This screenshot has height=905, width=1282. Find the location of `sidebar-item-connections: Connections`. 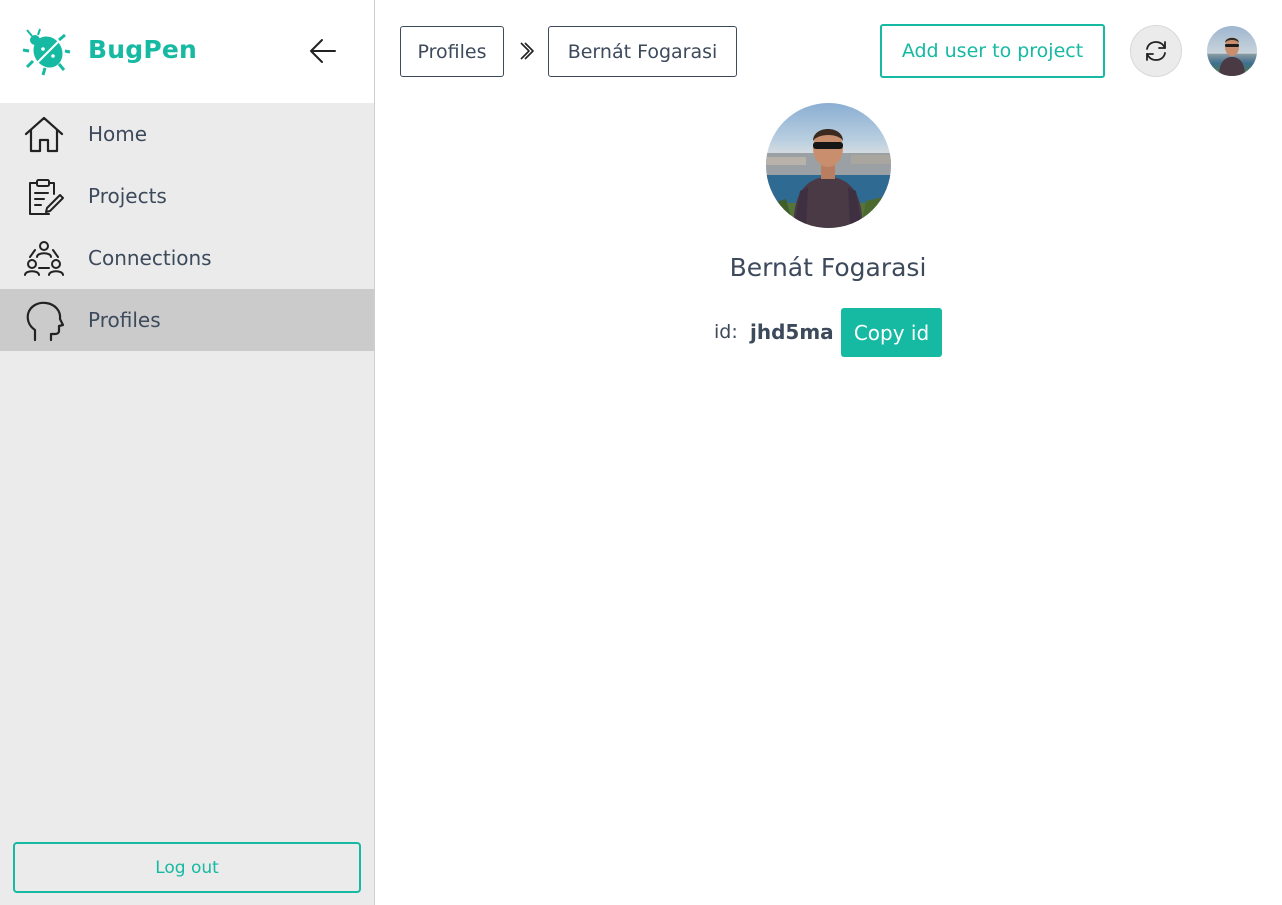

sidebar-item-connections: Connections is located at coordinates (187, 258).